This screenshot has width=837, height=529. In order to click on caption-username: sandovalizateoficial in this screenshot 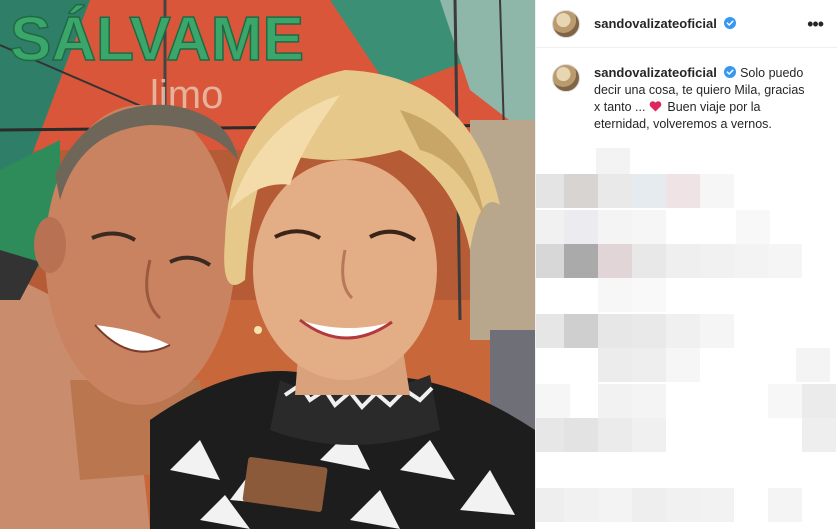, I will do `click(655, 72)`.